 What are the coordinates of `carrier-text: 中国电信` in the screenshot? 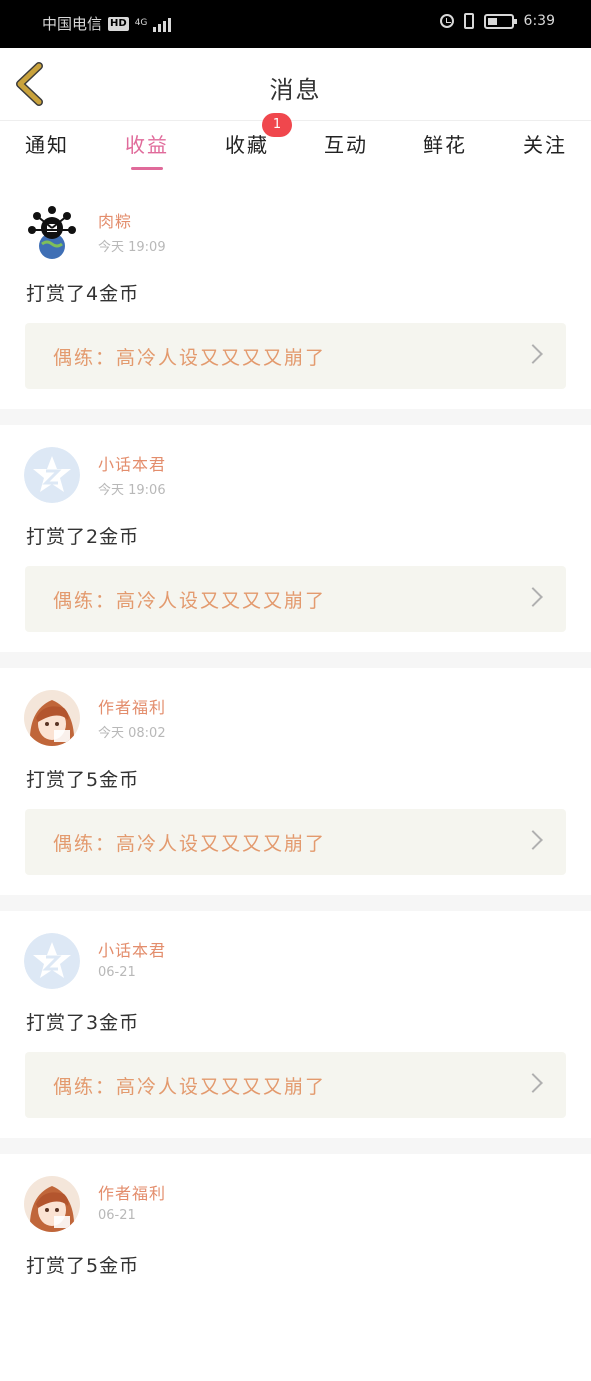 It's located at (72, 24).